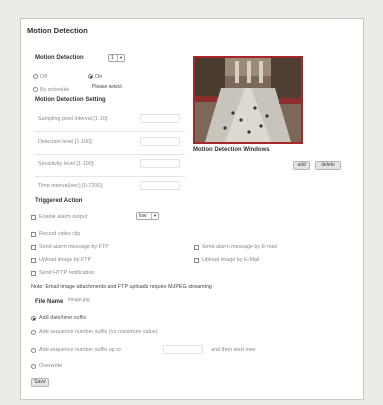 This screenshot has width=383, height=405. Describe the element at coordinates (33, 350) in the screenshot. I see `suffix-sequence-upto-radio` at that location.